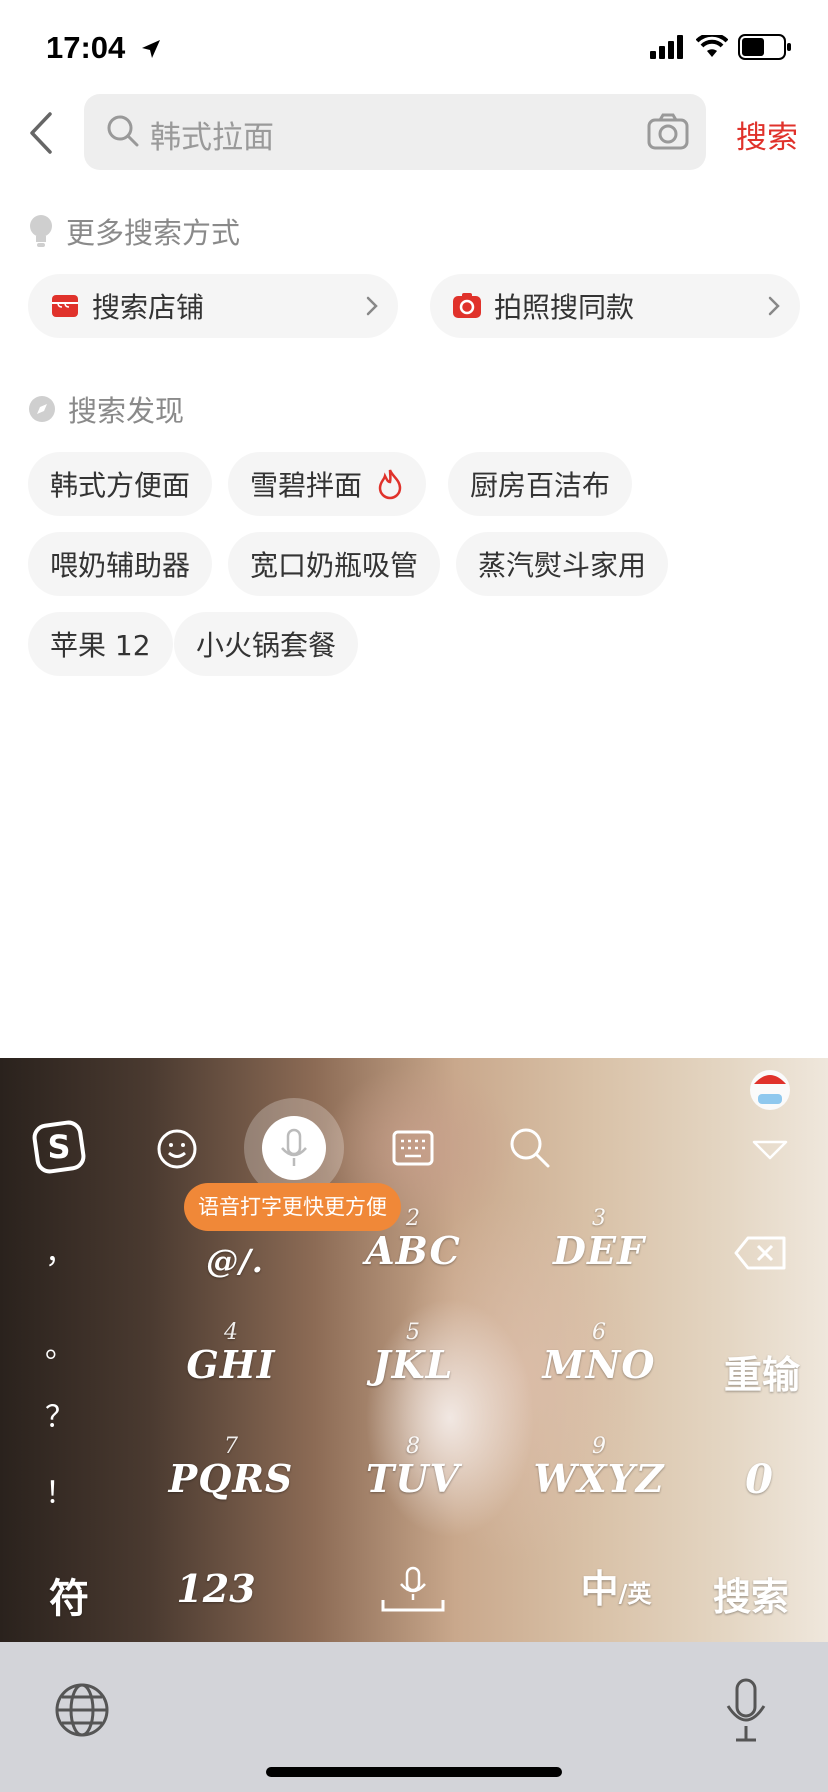 The height and width of the screenshot is (1792, 828). Describe the element at coordinates (666, 47) in the screenshot. I see `signal-icon` at that location.